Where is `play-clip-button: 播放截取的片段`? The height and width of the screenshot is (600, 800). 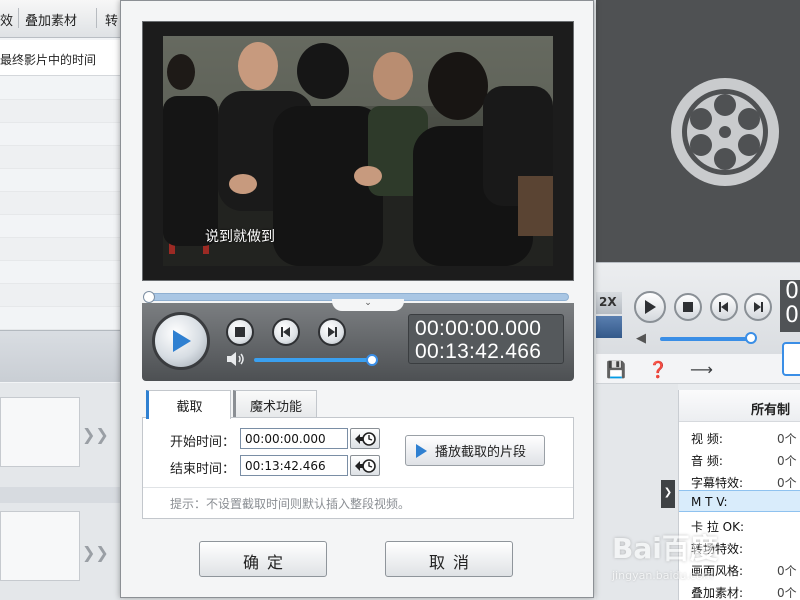
play-clip-button: 播放截取的片段 is located at coordinates (475, 450).